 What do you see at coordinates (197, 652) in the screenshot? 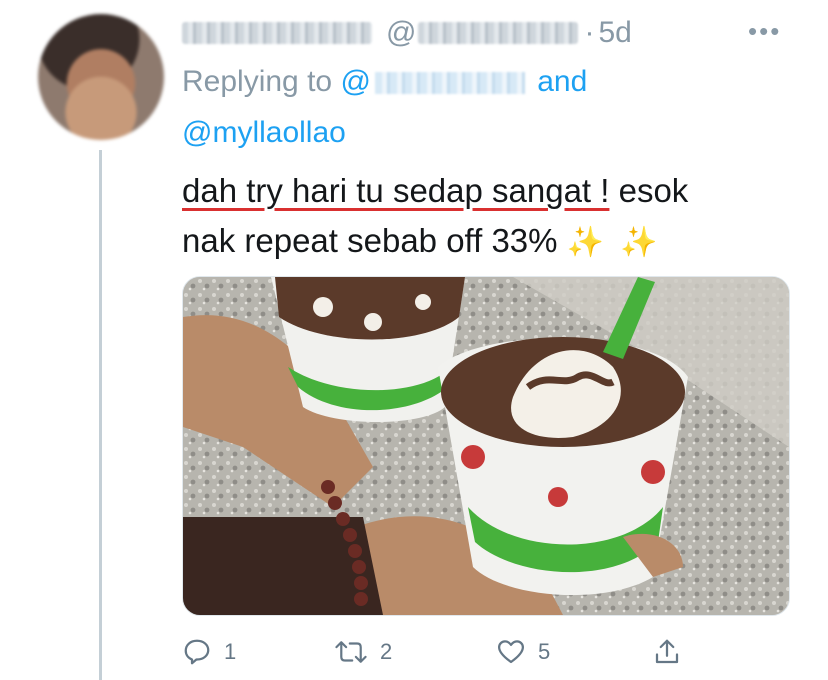
I see `reply-icon` at bounding box center [197, 652].